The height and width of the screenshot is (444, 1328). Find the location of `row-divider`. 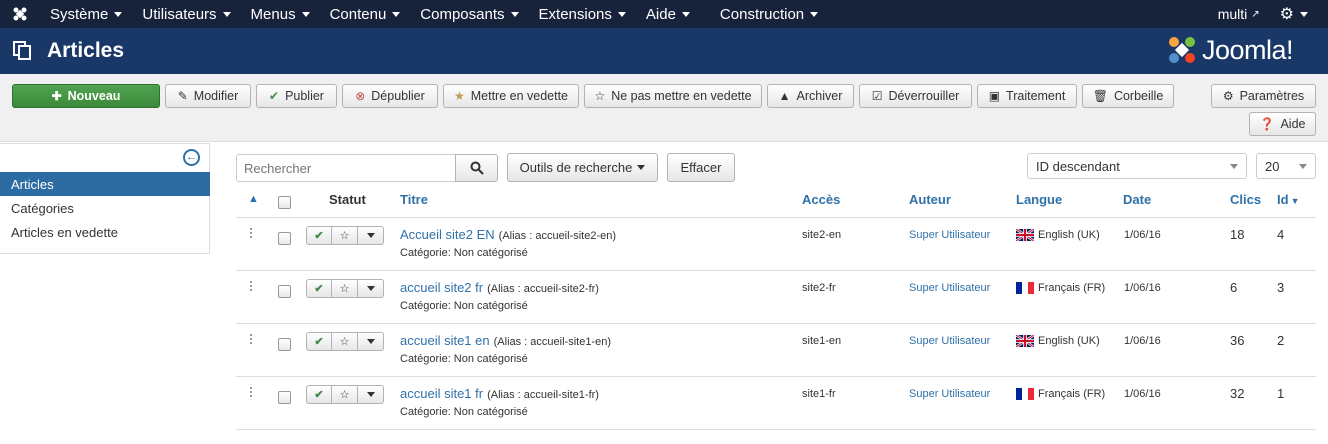

row-divider is located at coordinates (776, 270).